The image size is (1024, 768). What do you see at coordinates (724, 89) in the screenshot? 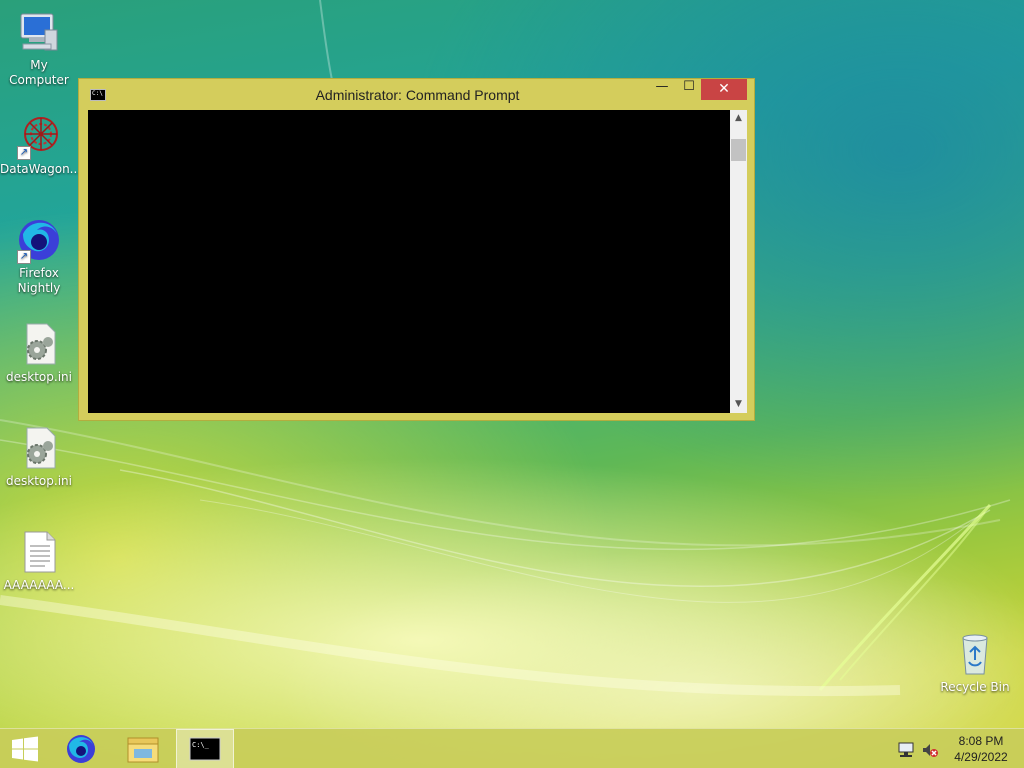
I see `close-button: ✕` at bounding box center [724, 89].